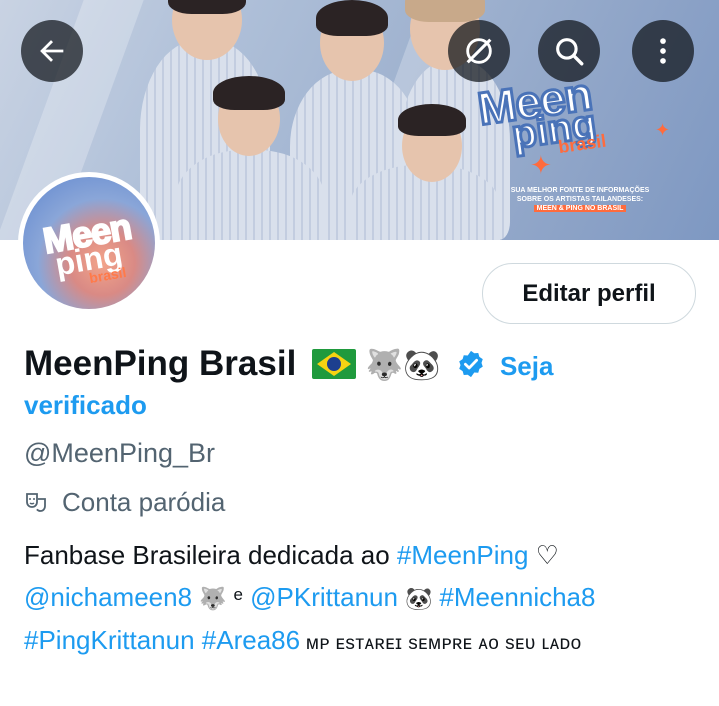  Describe the element at coordinates (517, 597) in the screenshot. I see `hashtag-meennicha8: #Meennicha8` at that location.